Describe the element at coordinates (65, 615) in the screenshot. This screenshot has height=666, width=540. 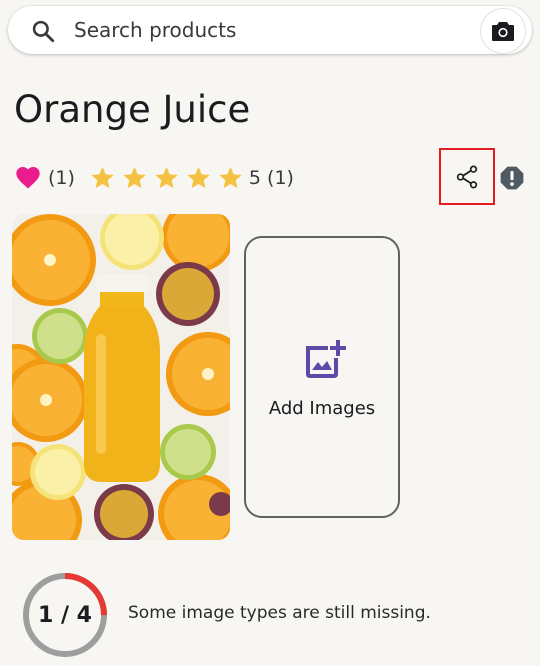
I see `progress-label: 1 / 4` at that location.